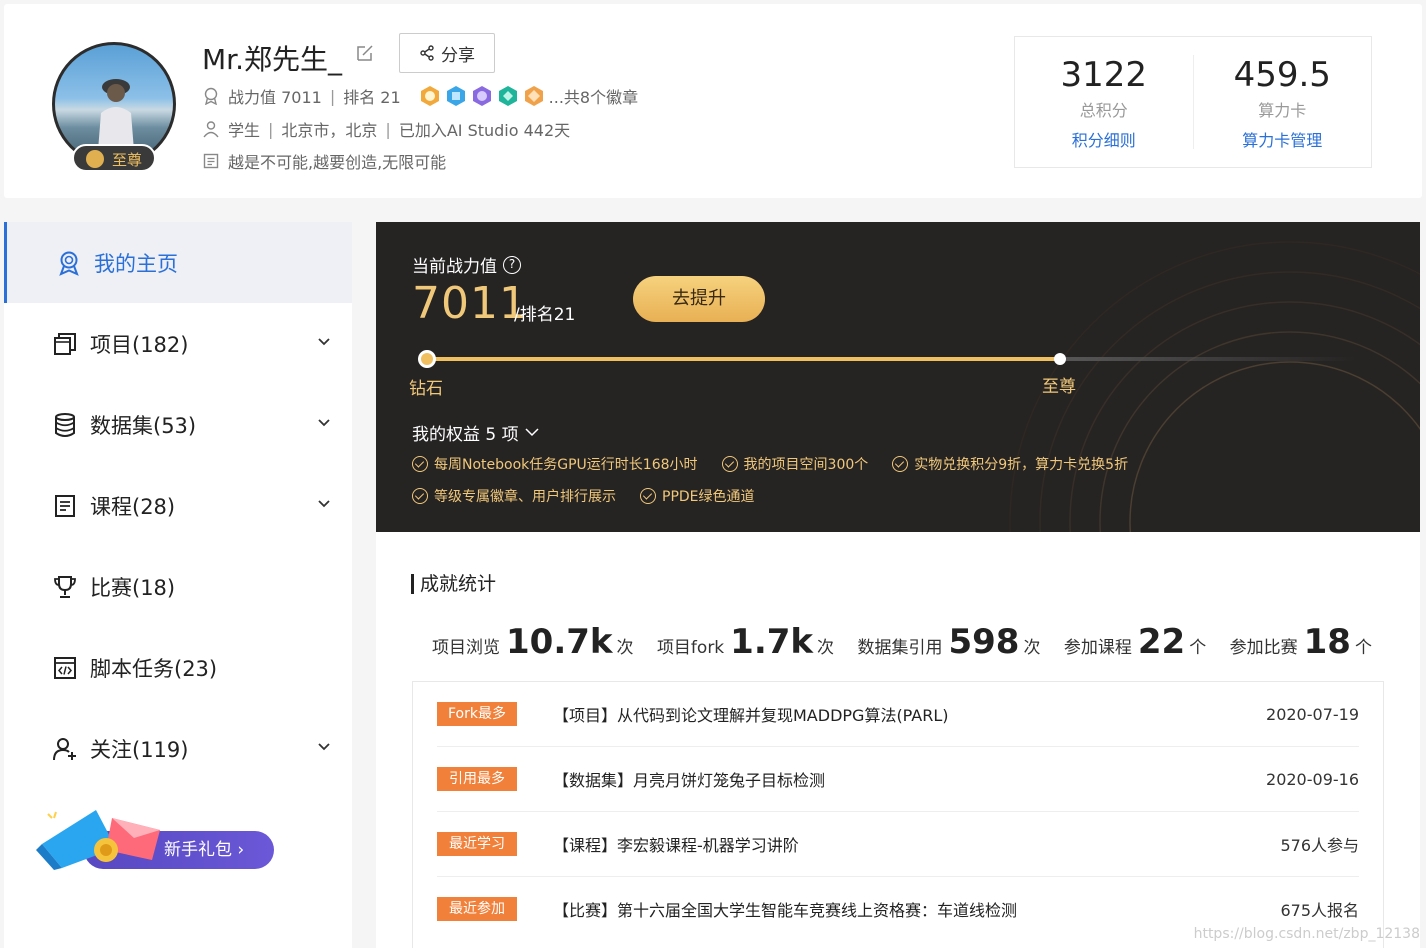 Image resolution: width=1426 pixels, height=948 pixels. What do you see at coordinates (481, 96) in the screenshot?
I see `medal-purple-icon` at bounding box center [481, 96].